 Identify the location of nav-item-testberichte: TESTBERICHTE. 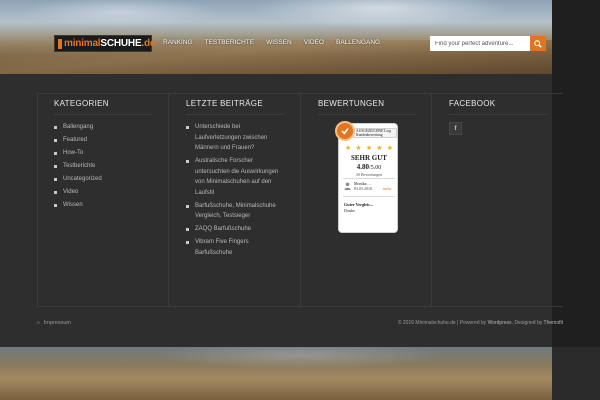
(229, 42).